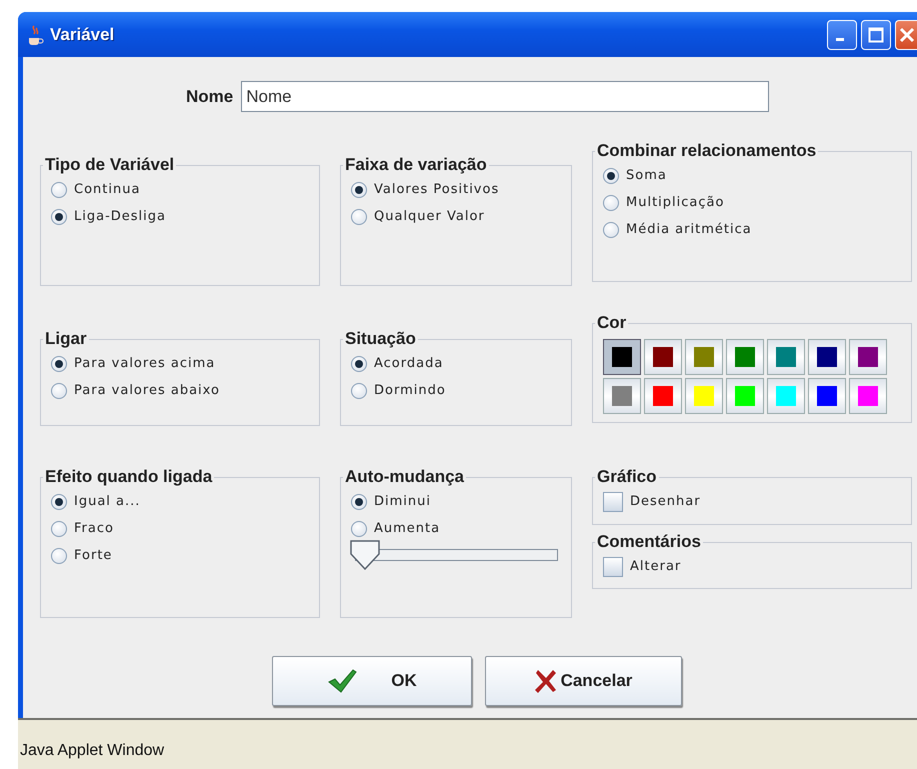 The height and width of the screenshot is (769, 917). Describe the element at coordinates (180, 190) in the screenshot. I see `radio-option: Continua` at that location.